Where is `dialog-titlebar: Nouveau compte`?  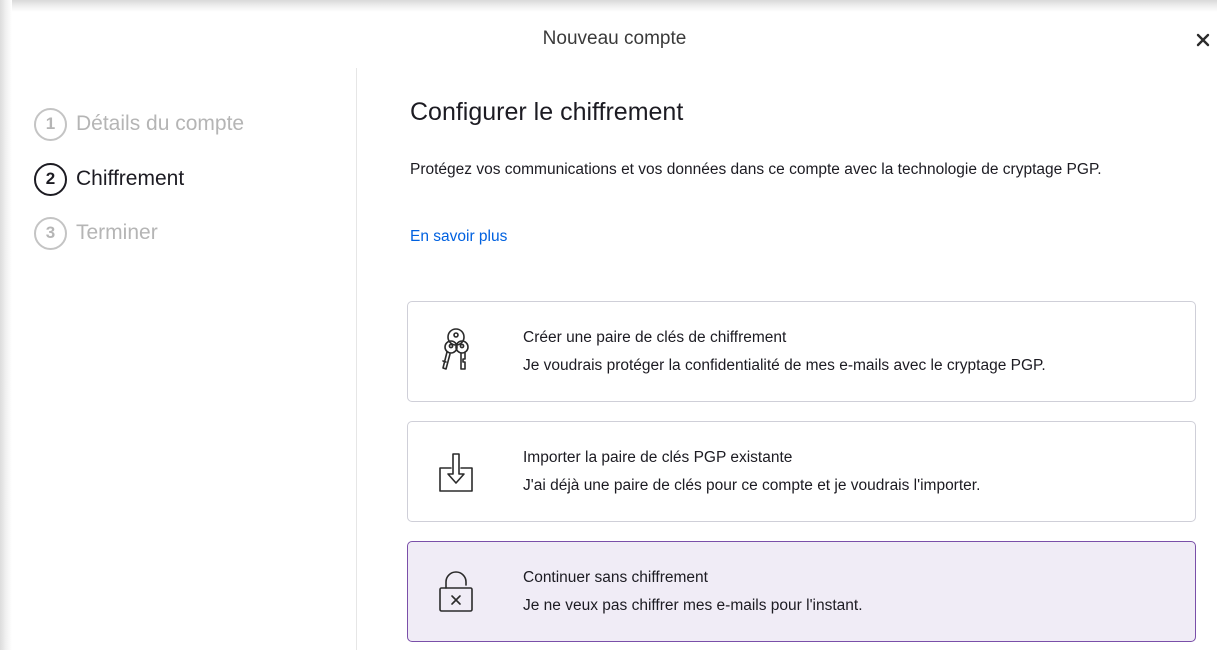 dialog-titlebar: Nouveau compte is located at coordinates (614, 40).